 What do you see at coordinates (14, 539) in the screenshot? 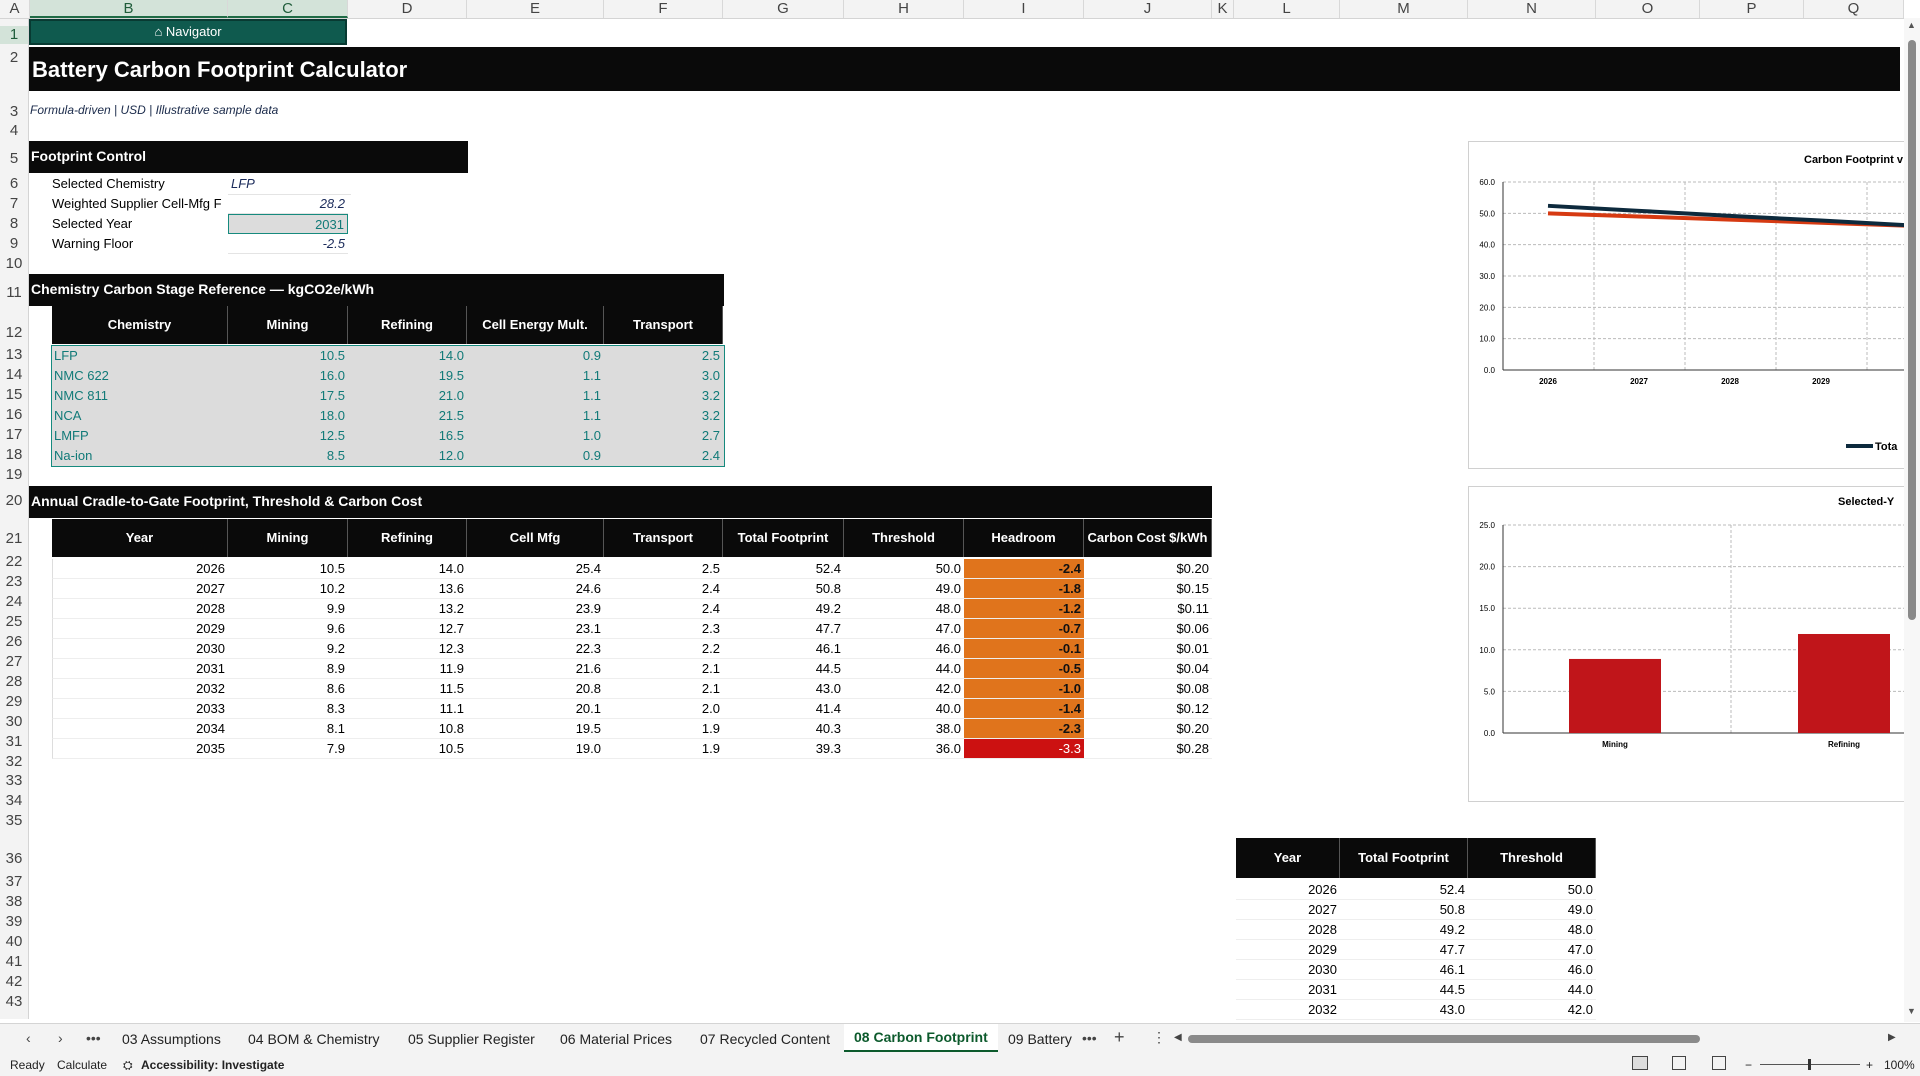
I see `row-header-21: 21` at bounding box center [14, 539].